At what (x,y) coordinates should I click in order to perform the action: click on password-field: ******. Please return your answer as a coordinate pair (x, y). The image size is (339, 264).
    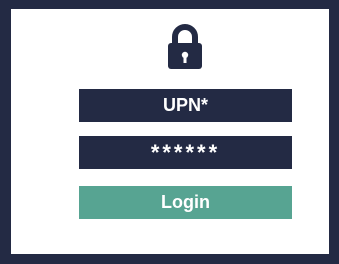
    Looking at the image, I should click on (185, 152).